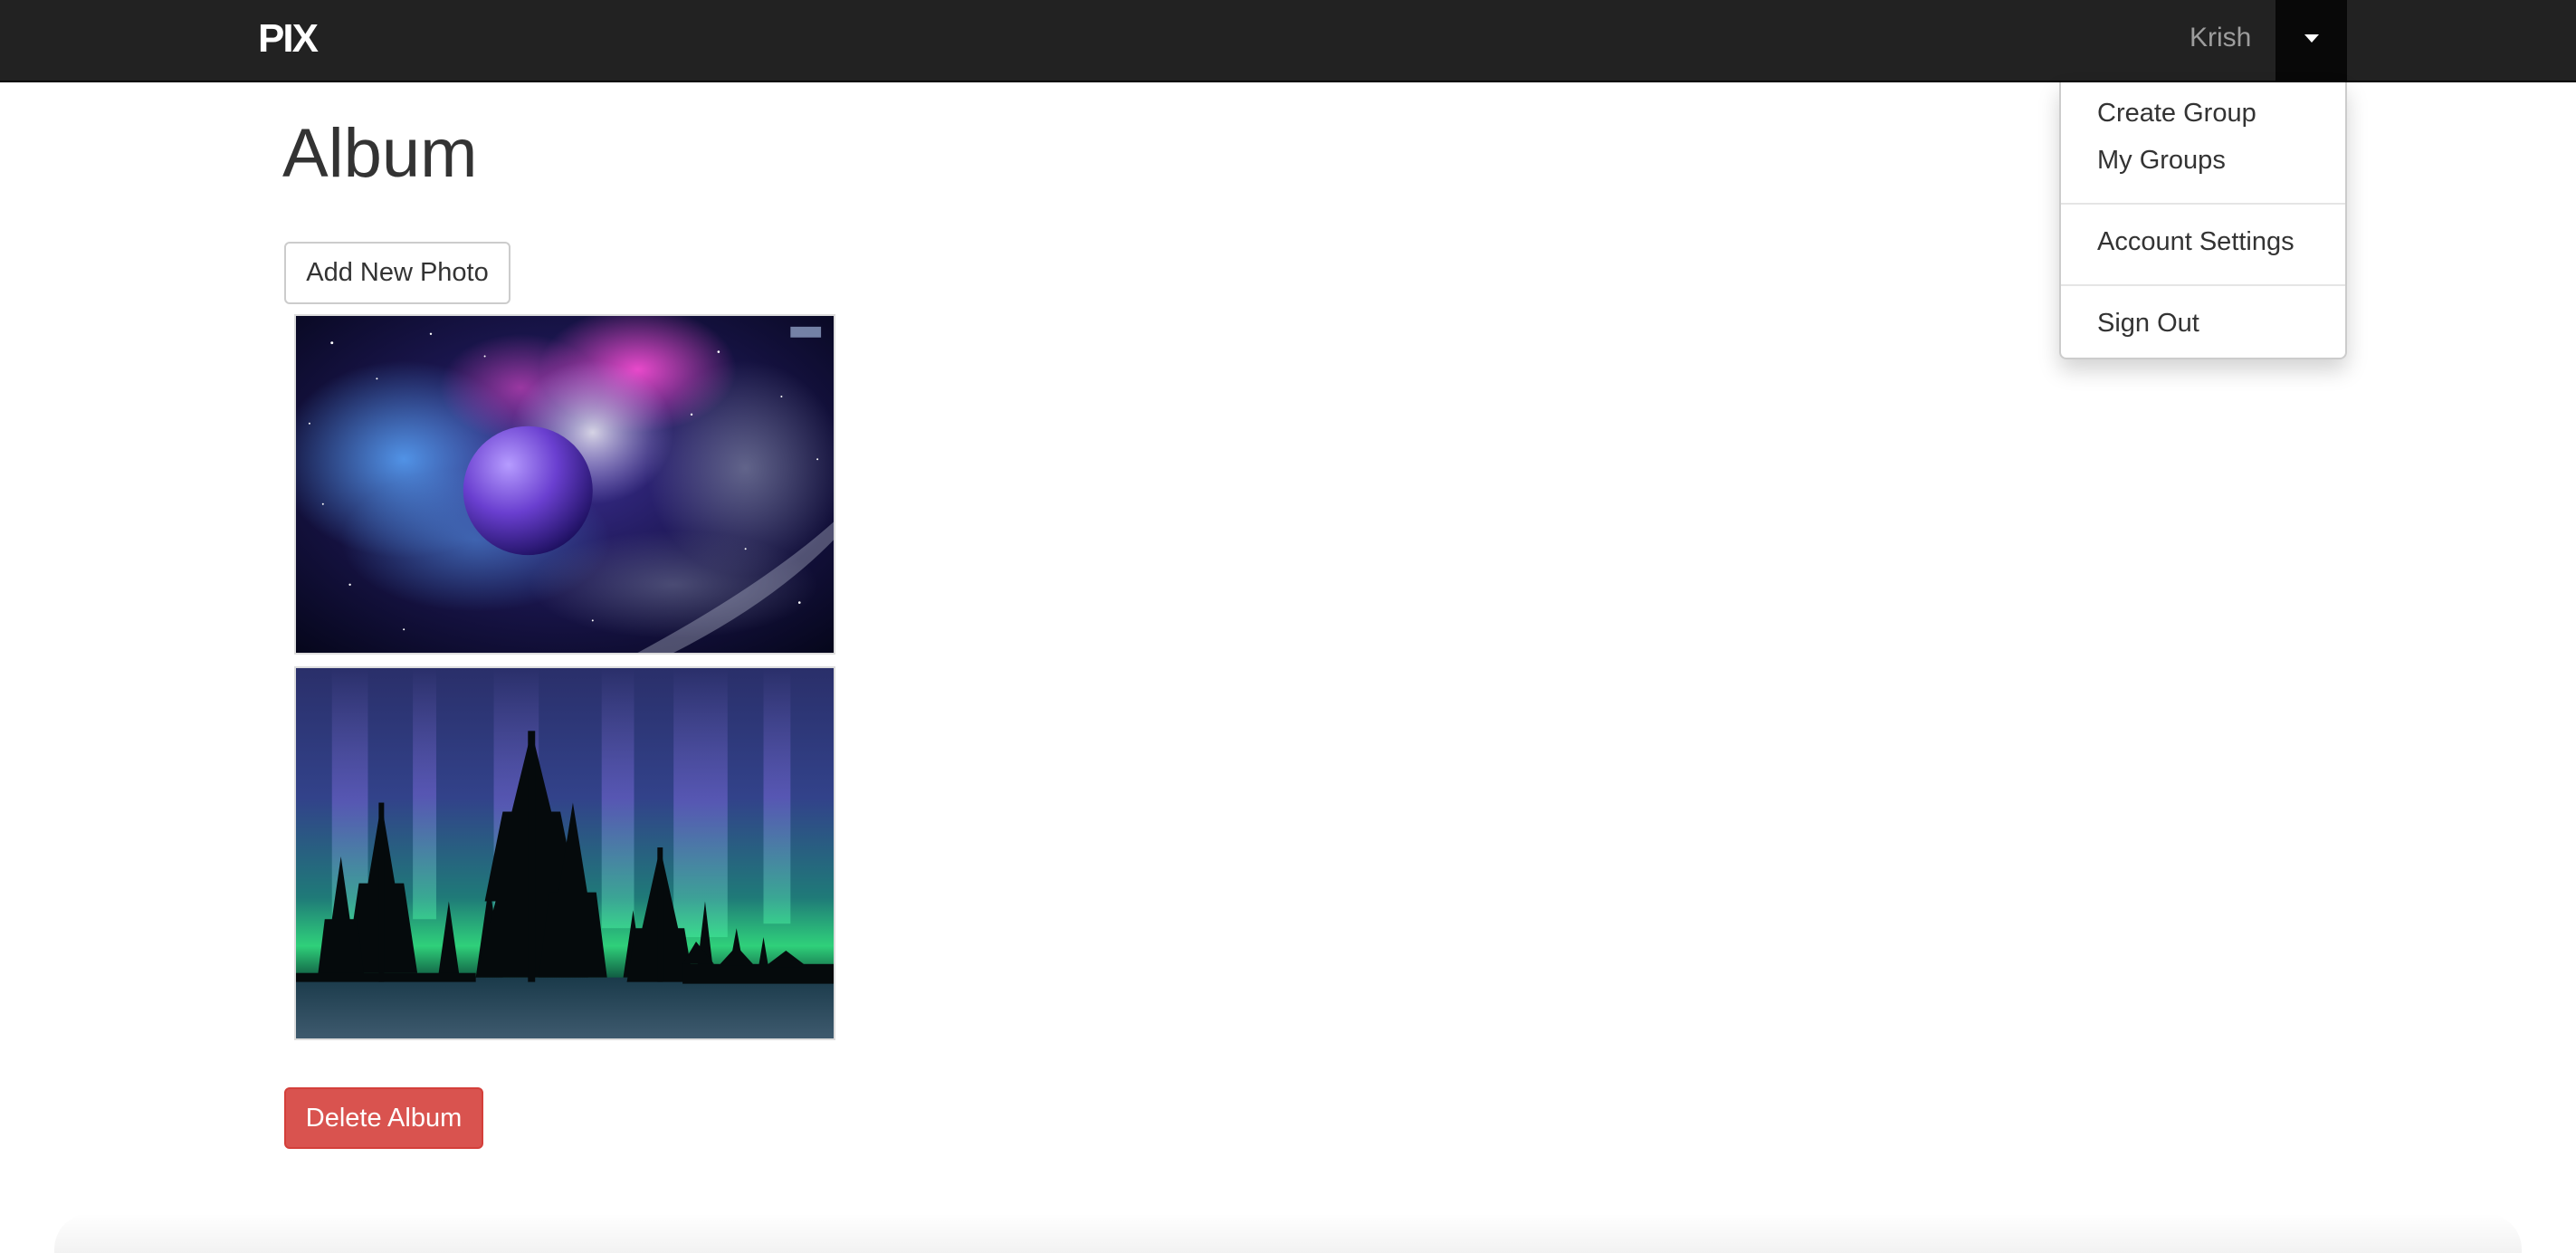  I want to click on user-menu-toggle, so click(2311, 40).